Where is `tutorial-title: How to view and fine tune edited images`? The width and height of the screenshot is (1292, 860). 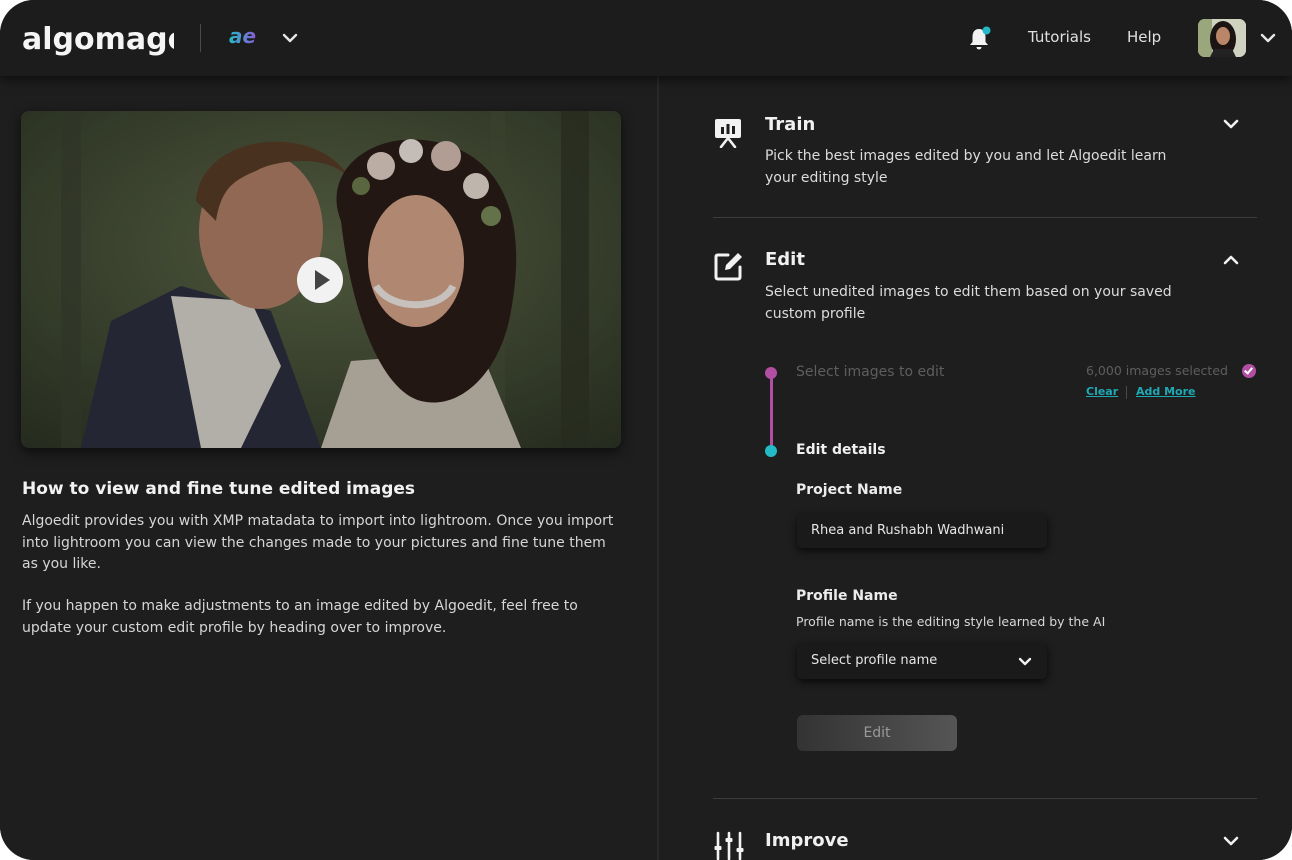
tutorial-title: How to view and fine tune edited images is located at coordinates (219, 489).